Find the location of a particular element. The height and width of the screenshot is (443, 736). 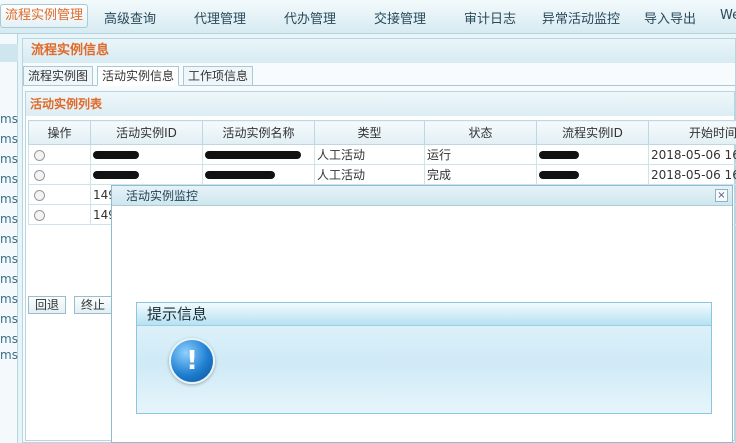

tab-bar: 流程实例图 活动实例信息 工作项信息 is located at coordinates (379, 76).